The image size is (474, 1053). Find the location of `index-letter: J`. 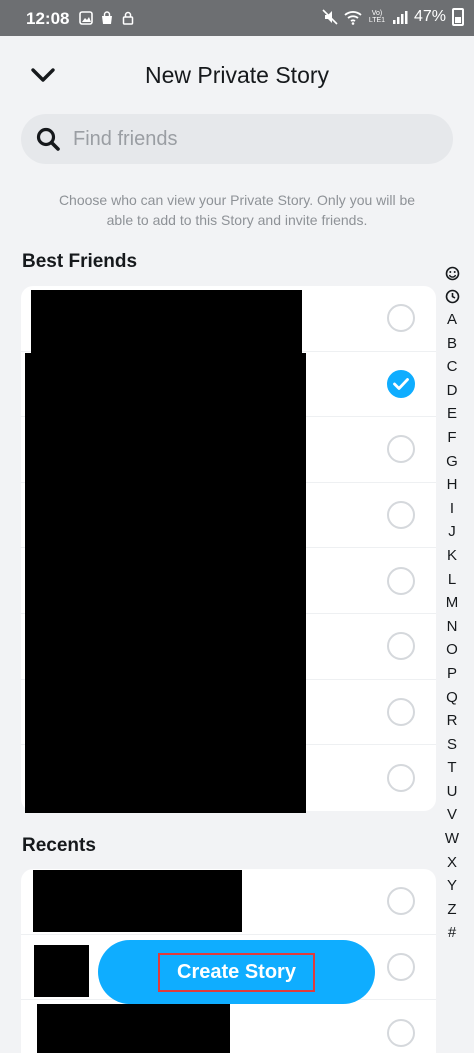

index-letter: J is located at coordinates (452, 532).